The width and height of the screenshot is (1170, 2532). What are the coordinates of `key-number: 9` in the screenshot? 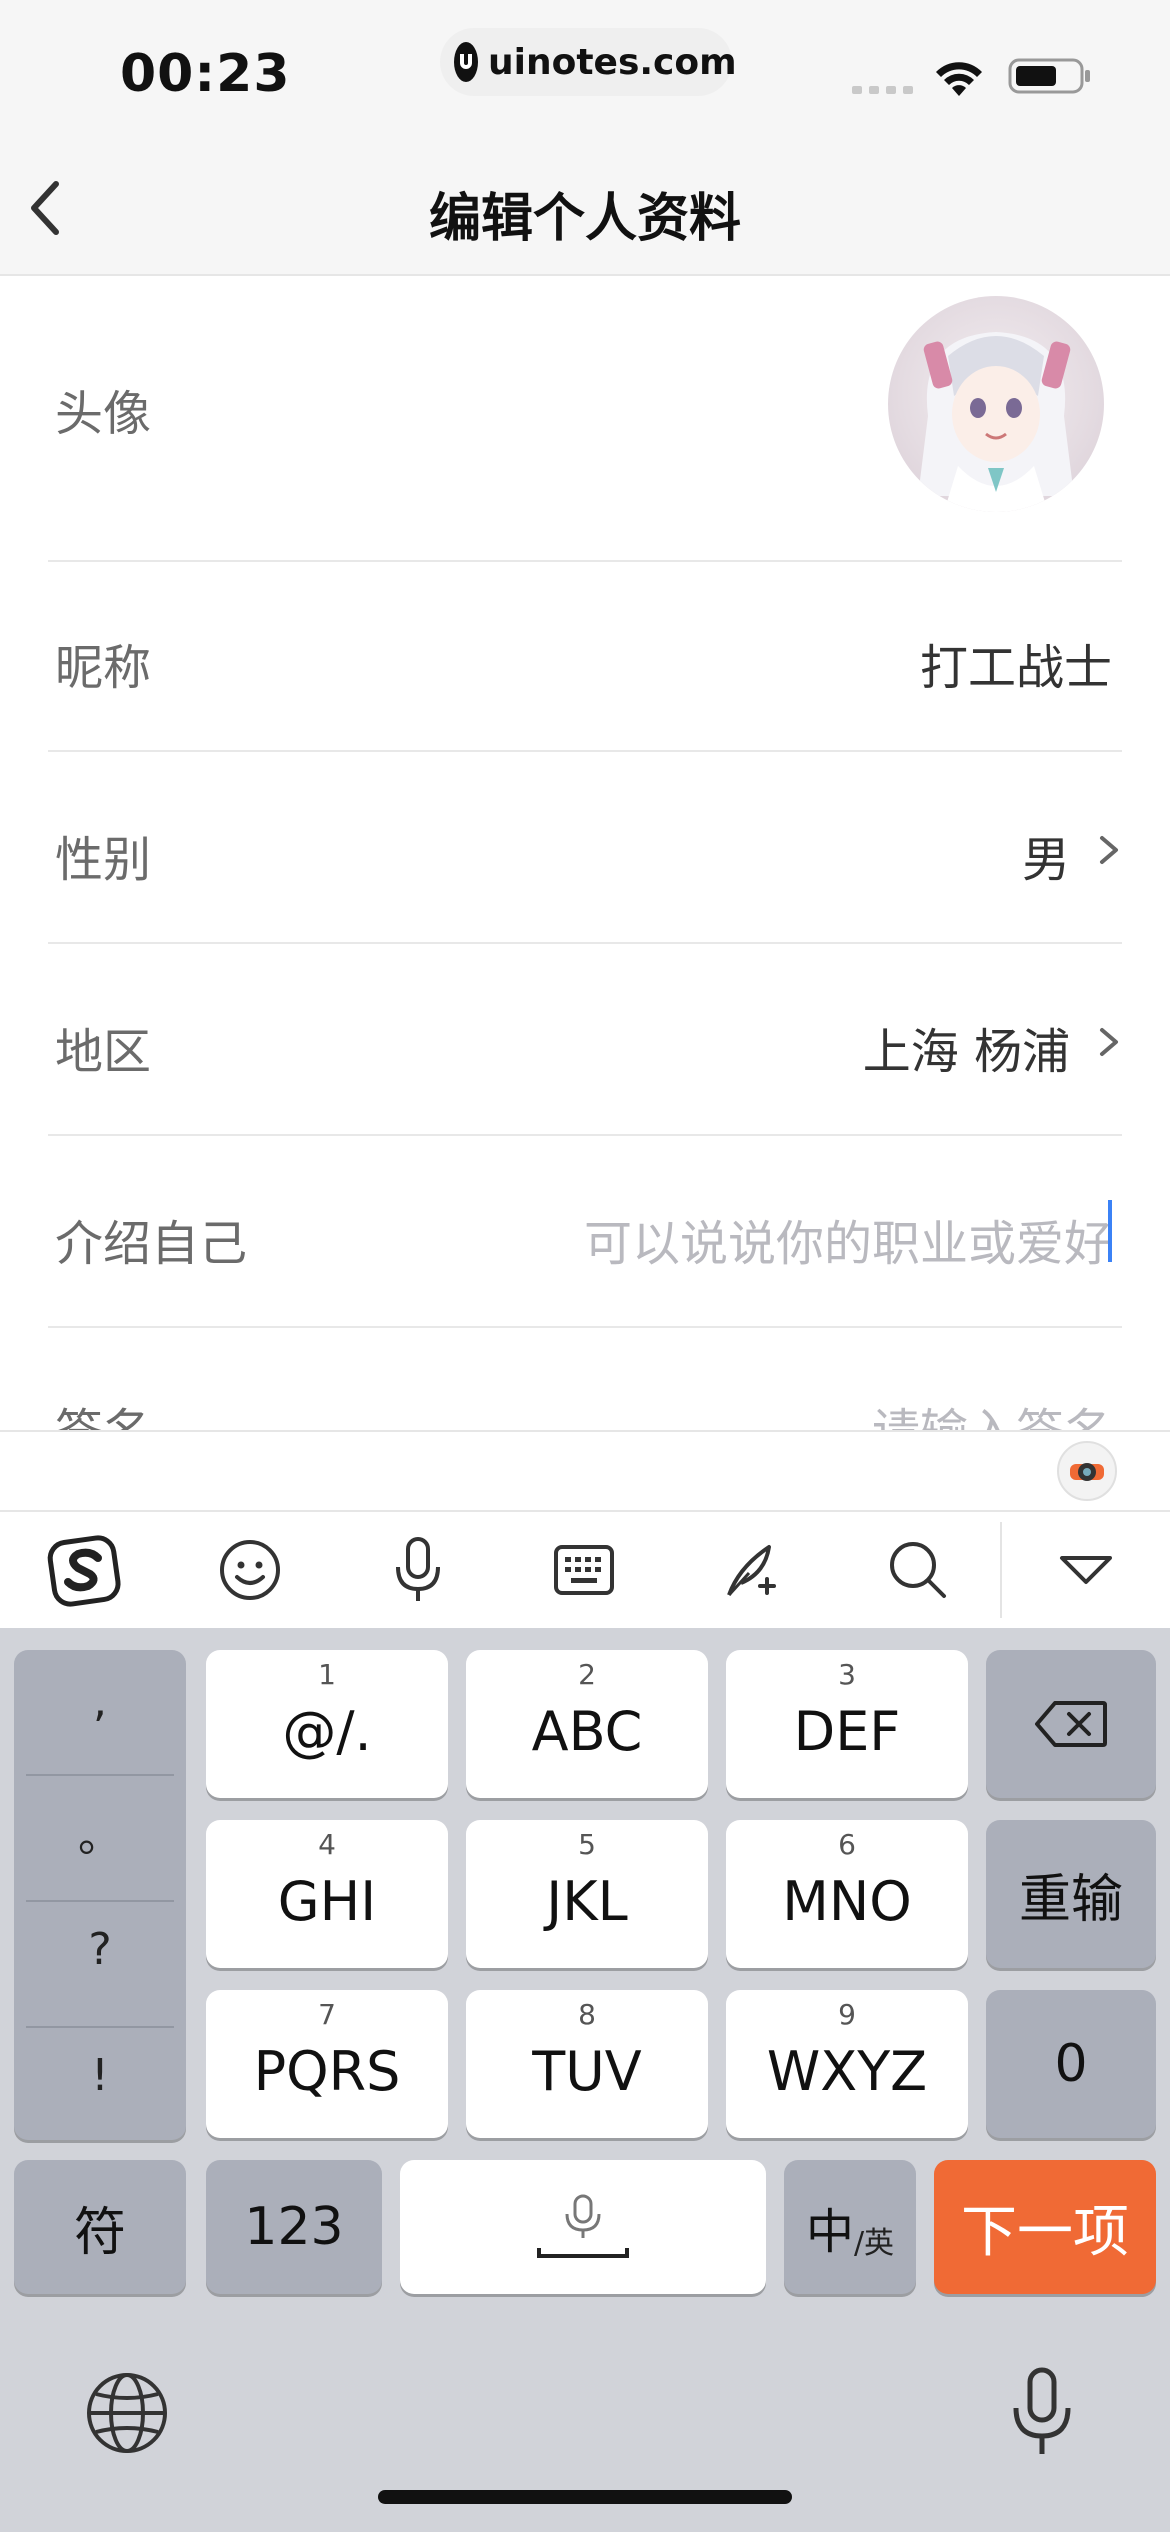 It's located at (847, 2014).